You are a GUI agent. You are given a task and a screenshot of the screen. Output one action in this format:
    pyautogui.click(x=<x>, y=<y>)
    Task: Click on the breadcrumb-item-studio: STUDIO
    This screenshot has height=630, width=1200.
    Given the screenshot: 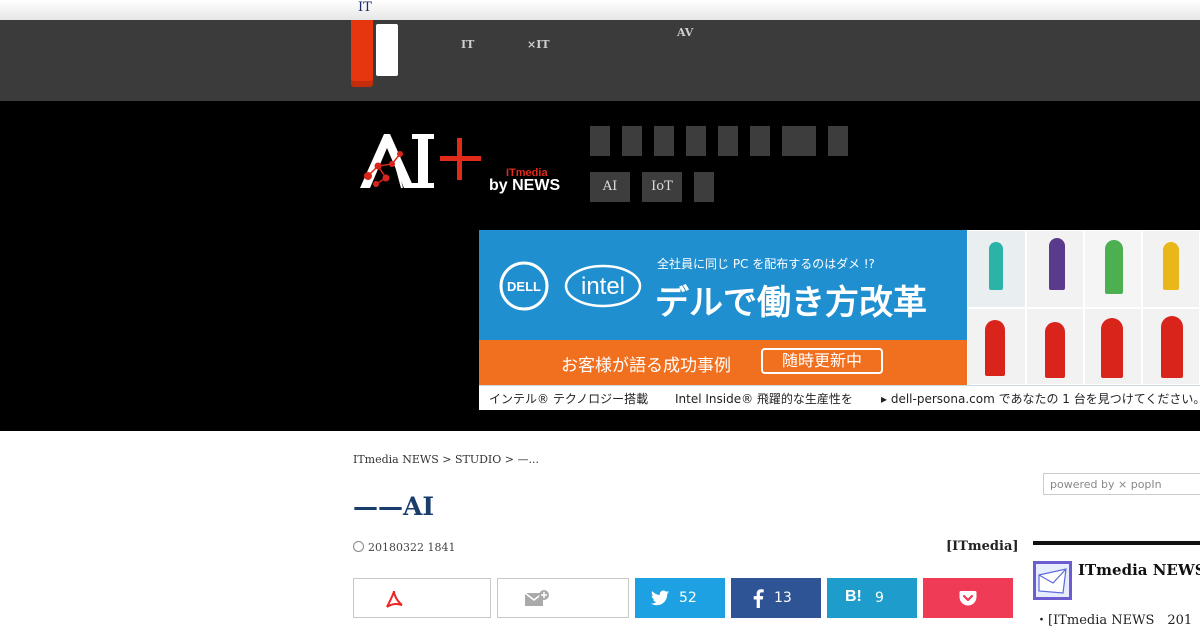 What is the action you would take?
    pyautogui.click(x=478, y=459)
    